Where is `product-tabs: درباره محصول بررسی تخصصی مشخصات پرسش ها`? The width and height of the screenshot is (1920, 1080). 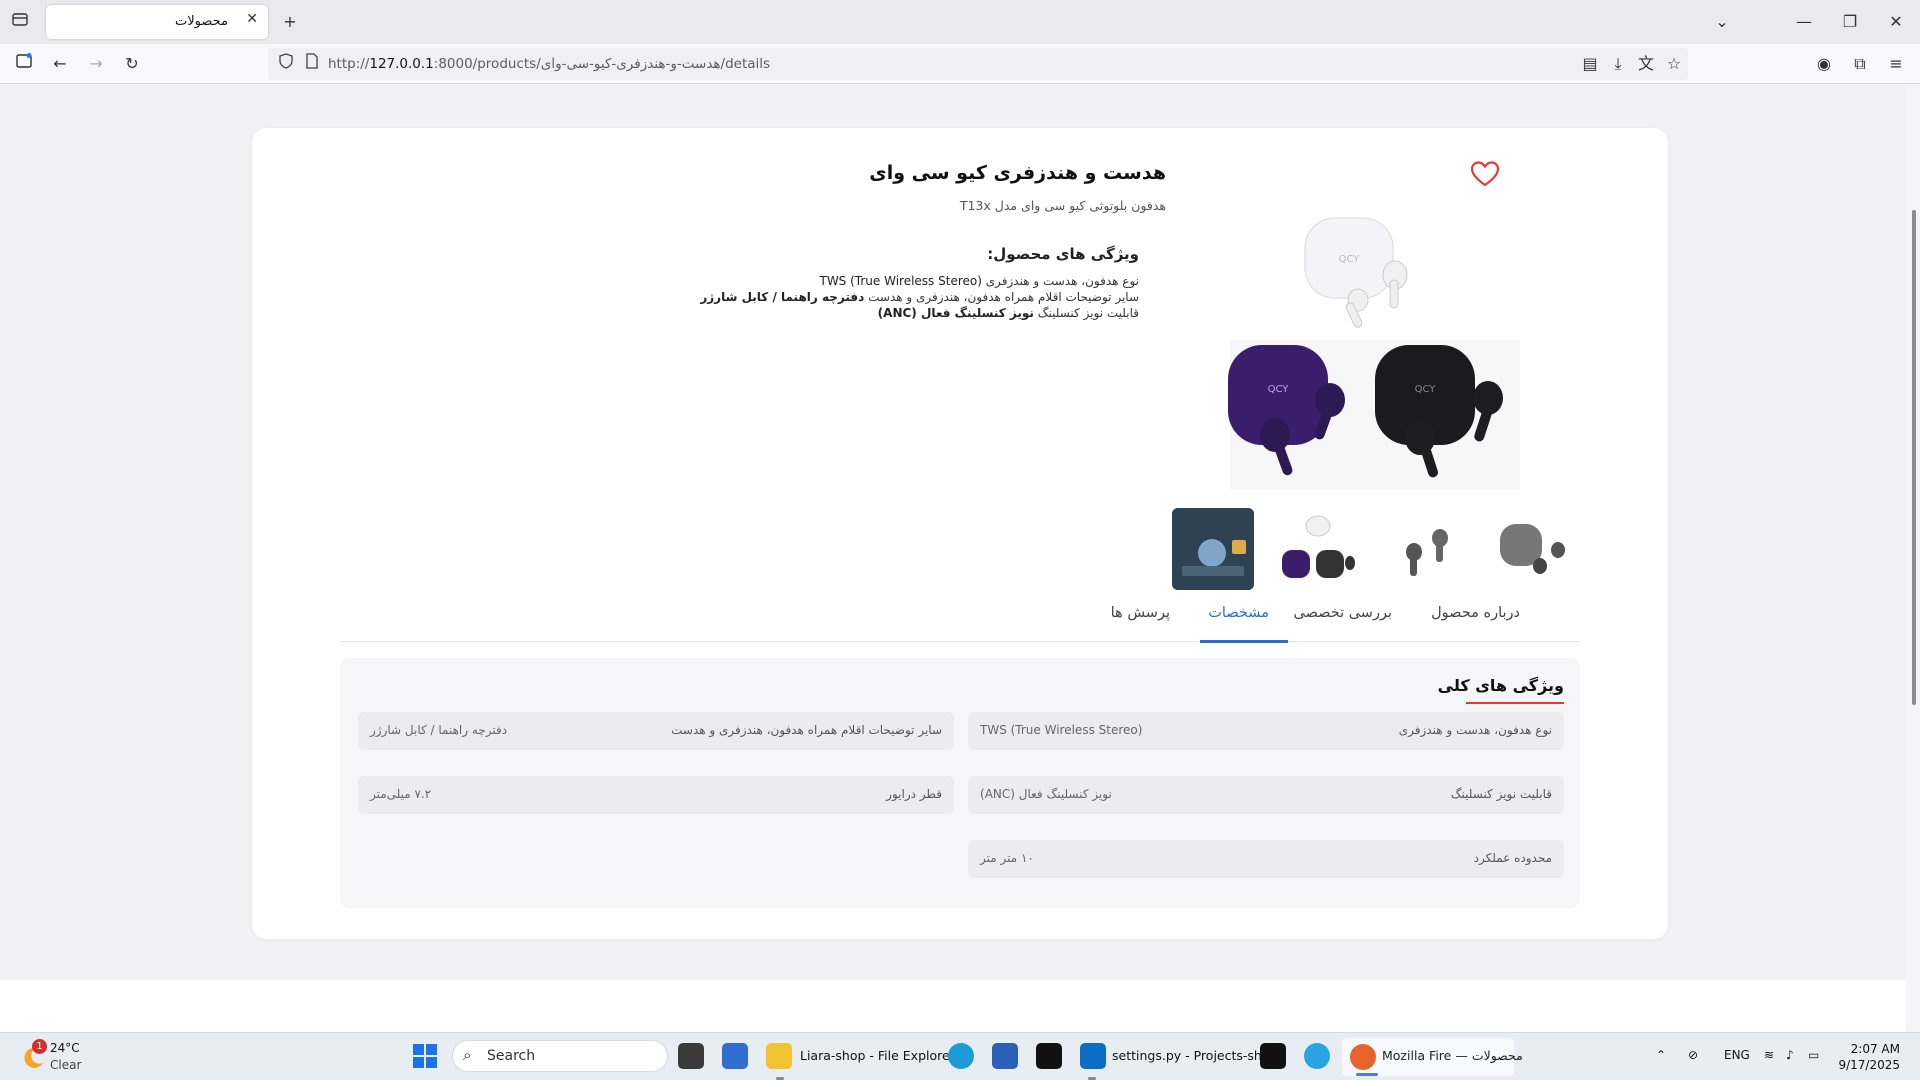
product-tabs: درباره محصول بررسی تخصصی مشخصات پرسش ها is located at coordinates (960, 620).